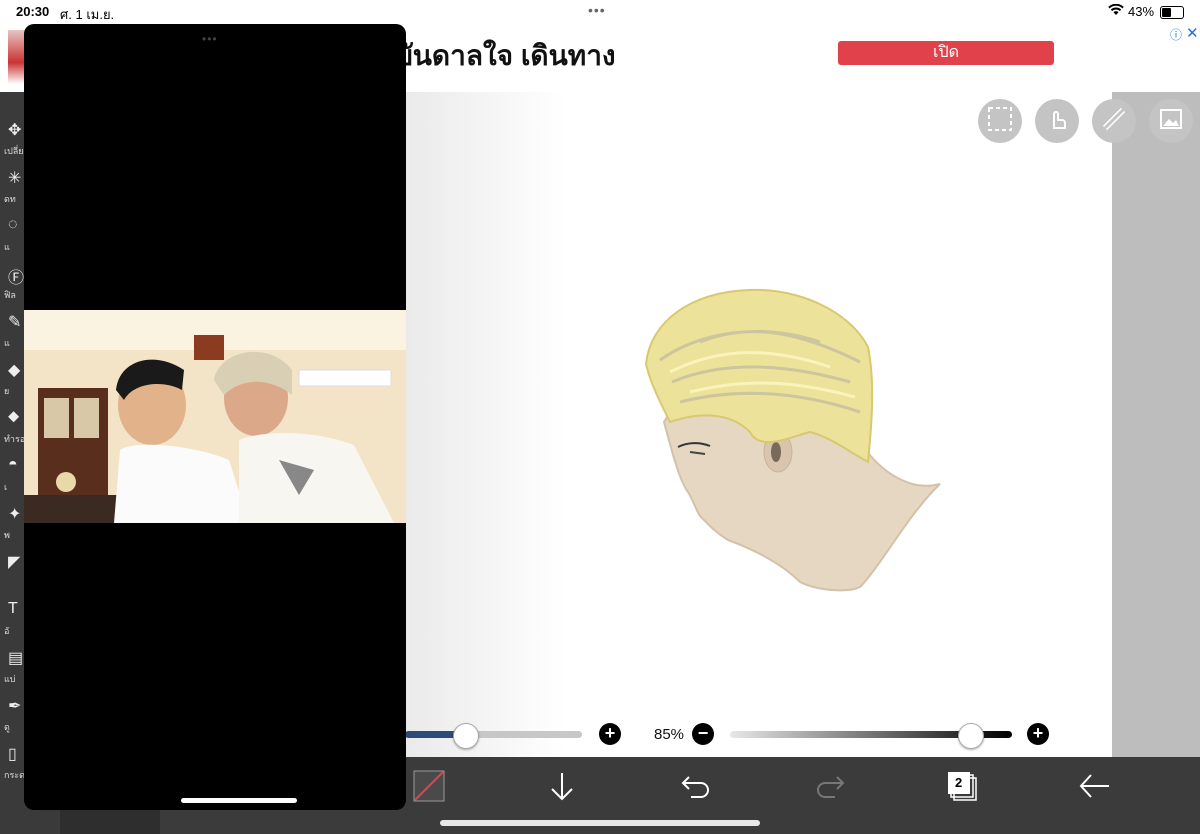 The image size is (1200, 834). Describe the element at coordinates (429, 788) in the screenshot. I see `color-swatch-icon` at that location.